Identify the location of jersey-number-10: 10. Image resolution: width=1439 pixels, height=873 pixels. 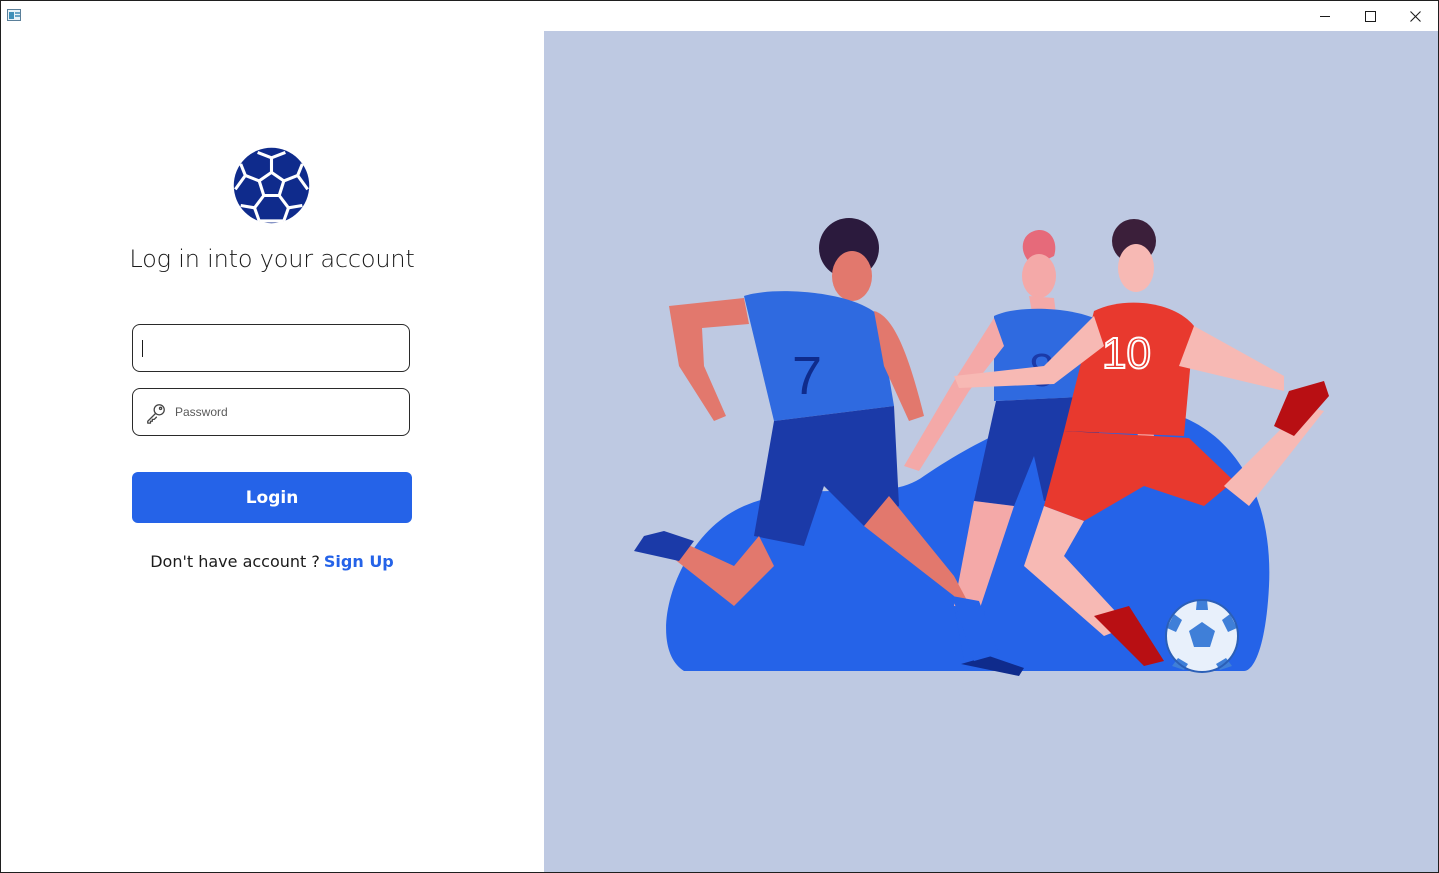
(1126, 353).